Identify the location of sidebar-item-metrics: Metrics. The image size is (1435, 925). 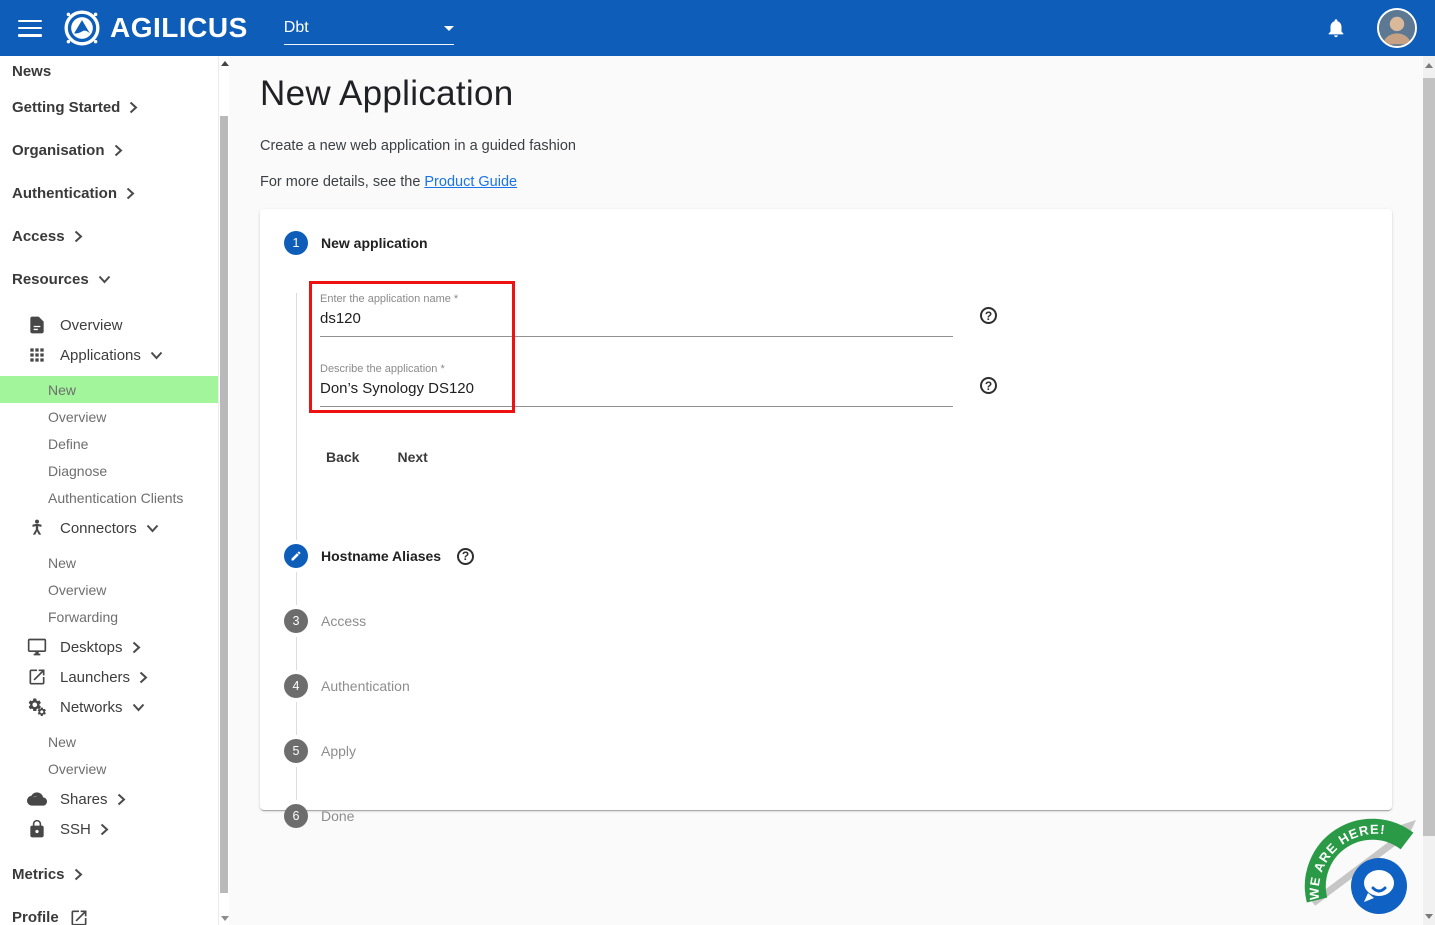
(109, 874).